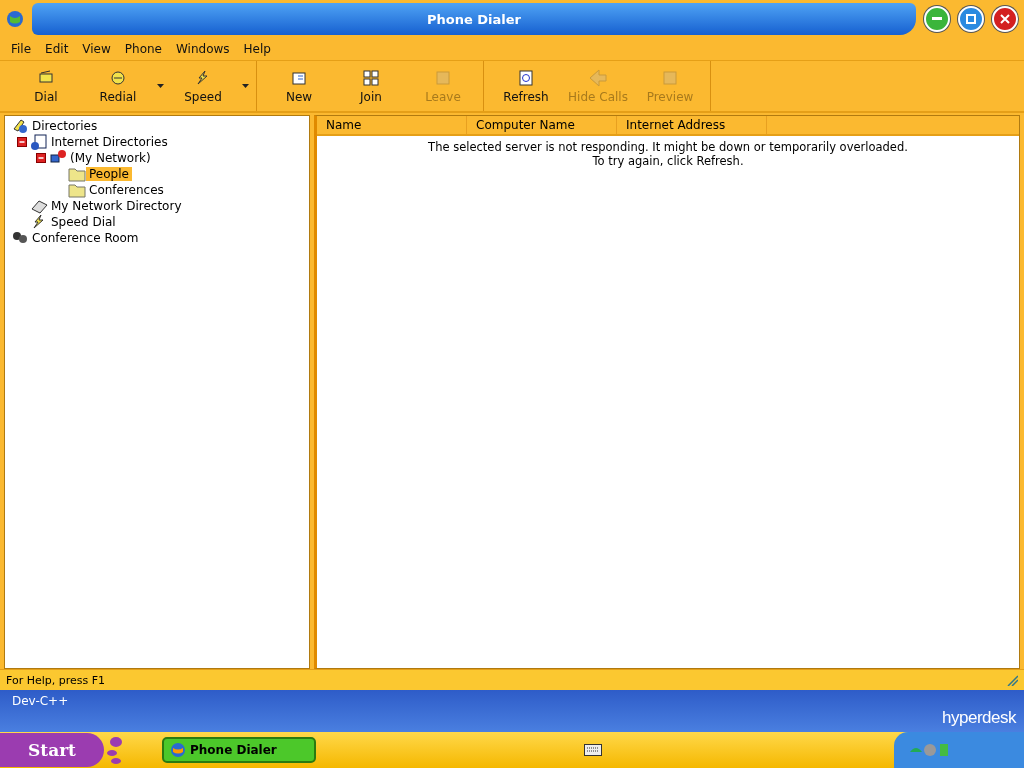  What do you see at coordinates (526, 77) in the screenshot?
I see `refresh-icon` at bounding box center [526, 77].